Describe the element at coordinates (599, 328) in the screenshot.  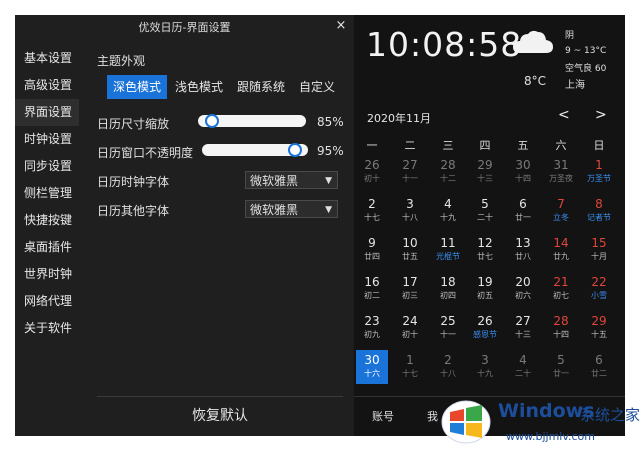
I see `calendar-day: 29 十五` at that location.